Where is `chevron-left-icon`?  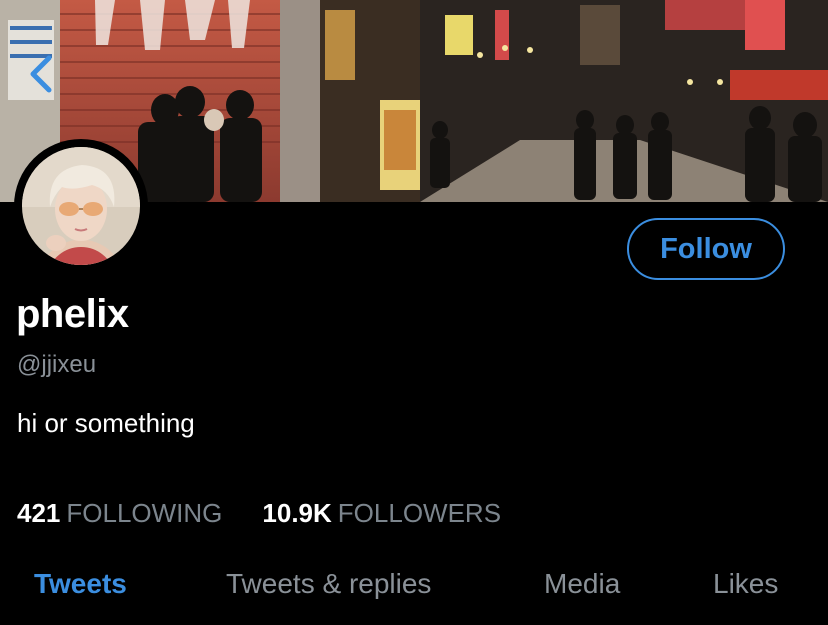
chevron-left-icon is located at coordinates (41, 74).